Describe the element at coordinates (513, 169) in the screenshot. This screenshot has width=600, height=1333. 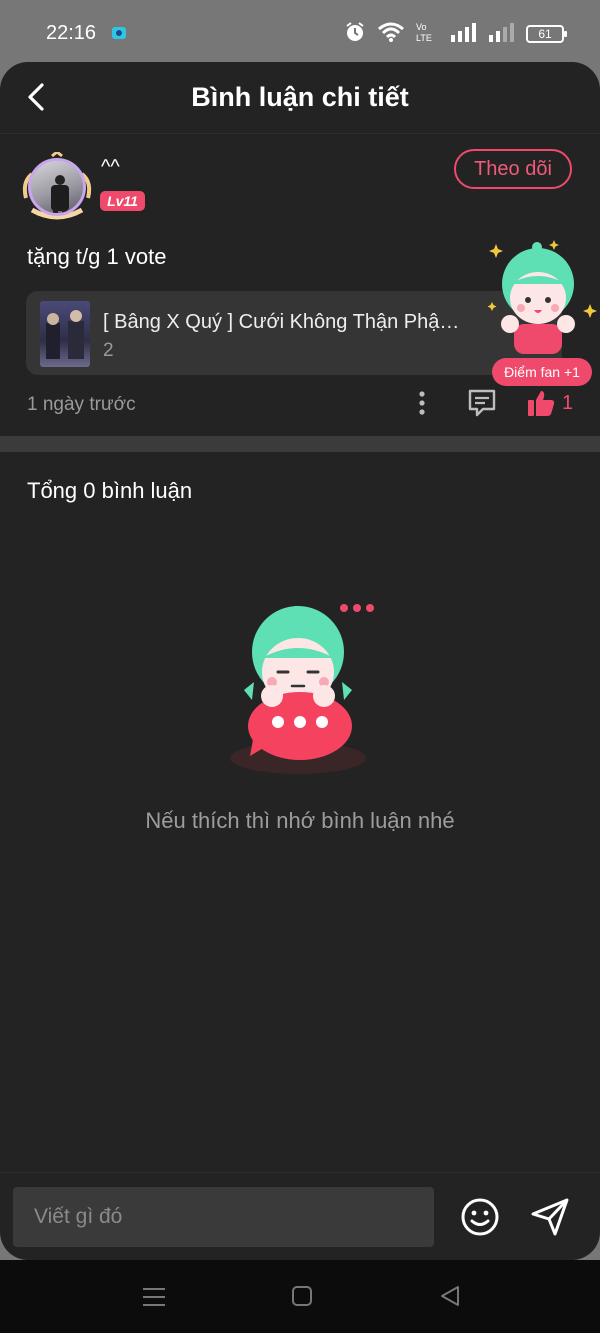
I see `follow-button: Theo dõi` at that location.